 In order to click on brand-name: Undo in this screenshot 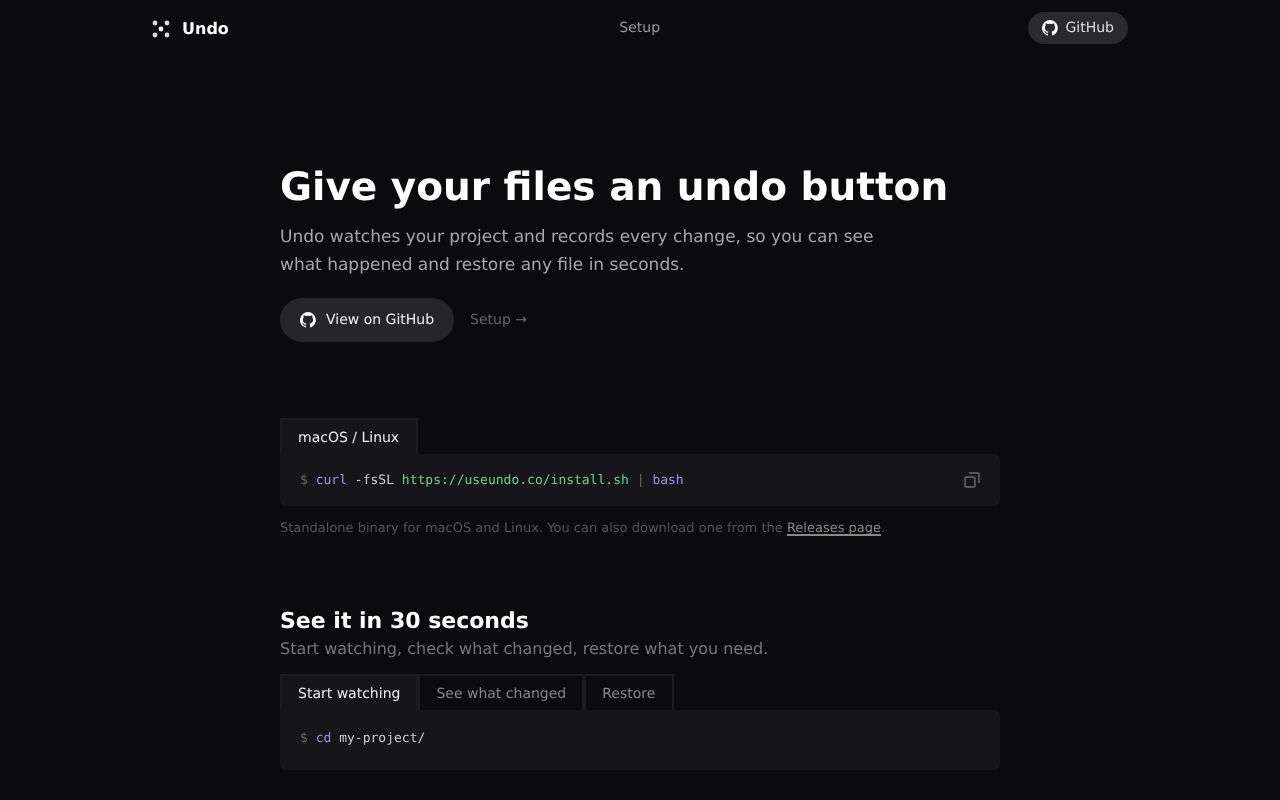, I will do `click(205, 28)`.